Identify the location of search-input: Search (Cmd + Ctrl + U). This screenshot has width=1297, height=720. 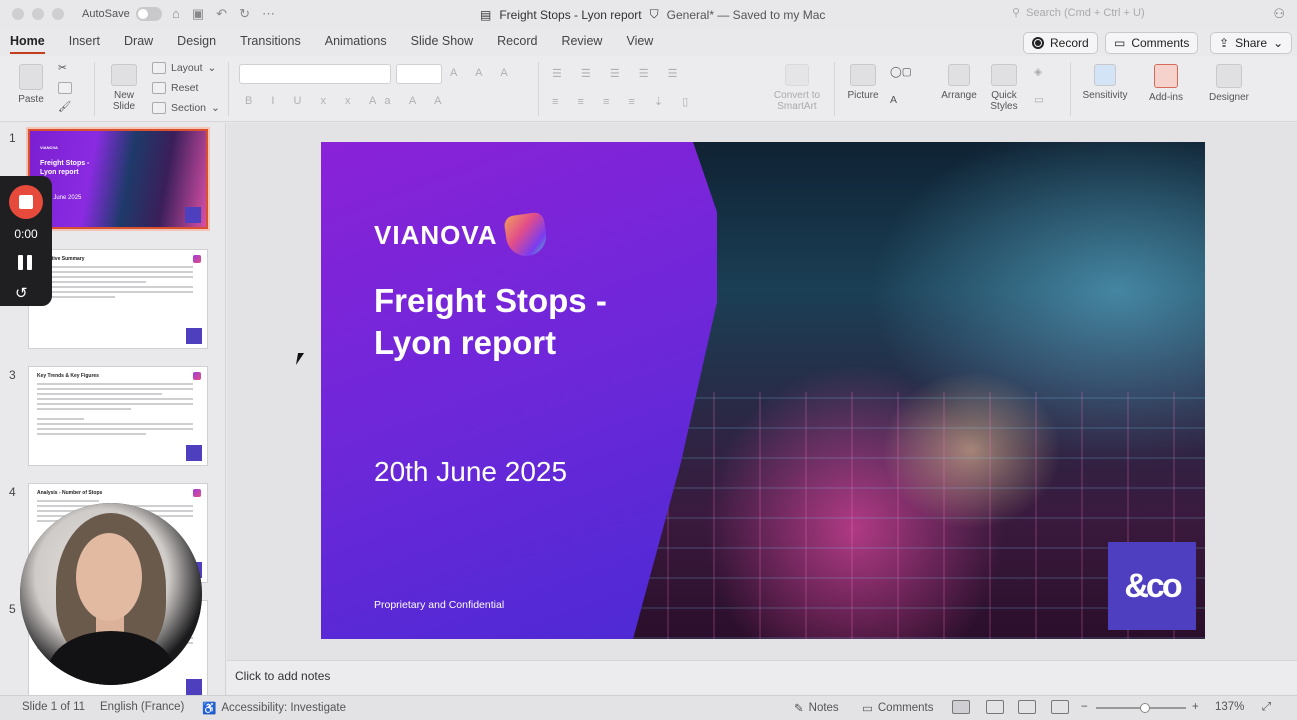
(1085, 13).